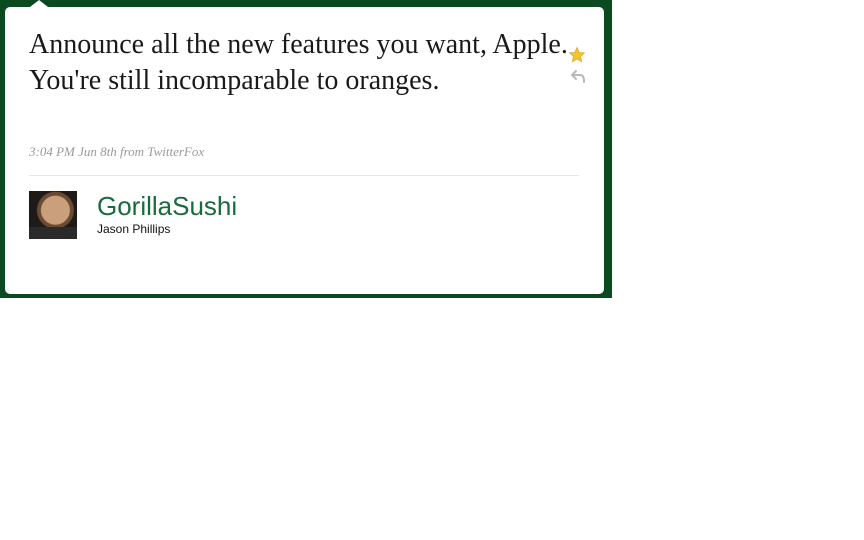  What do you see at coordinates (116, 152) in the screenshot?
I see `tweet-meta: 3:04 PM Jun 8th from TwitterFox` at bounding box center [116, 152].